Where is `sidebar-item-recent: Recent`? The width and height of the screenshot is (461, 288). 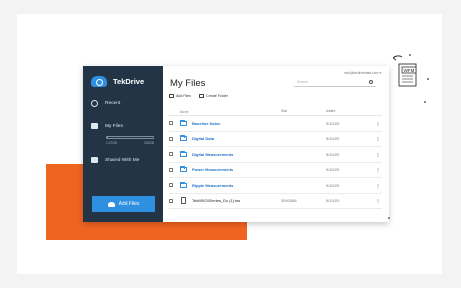 sidebar-item-recent: Recent is located at coordinates (105, 103).